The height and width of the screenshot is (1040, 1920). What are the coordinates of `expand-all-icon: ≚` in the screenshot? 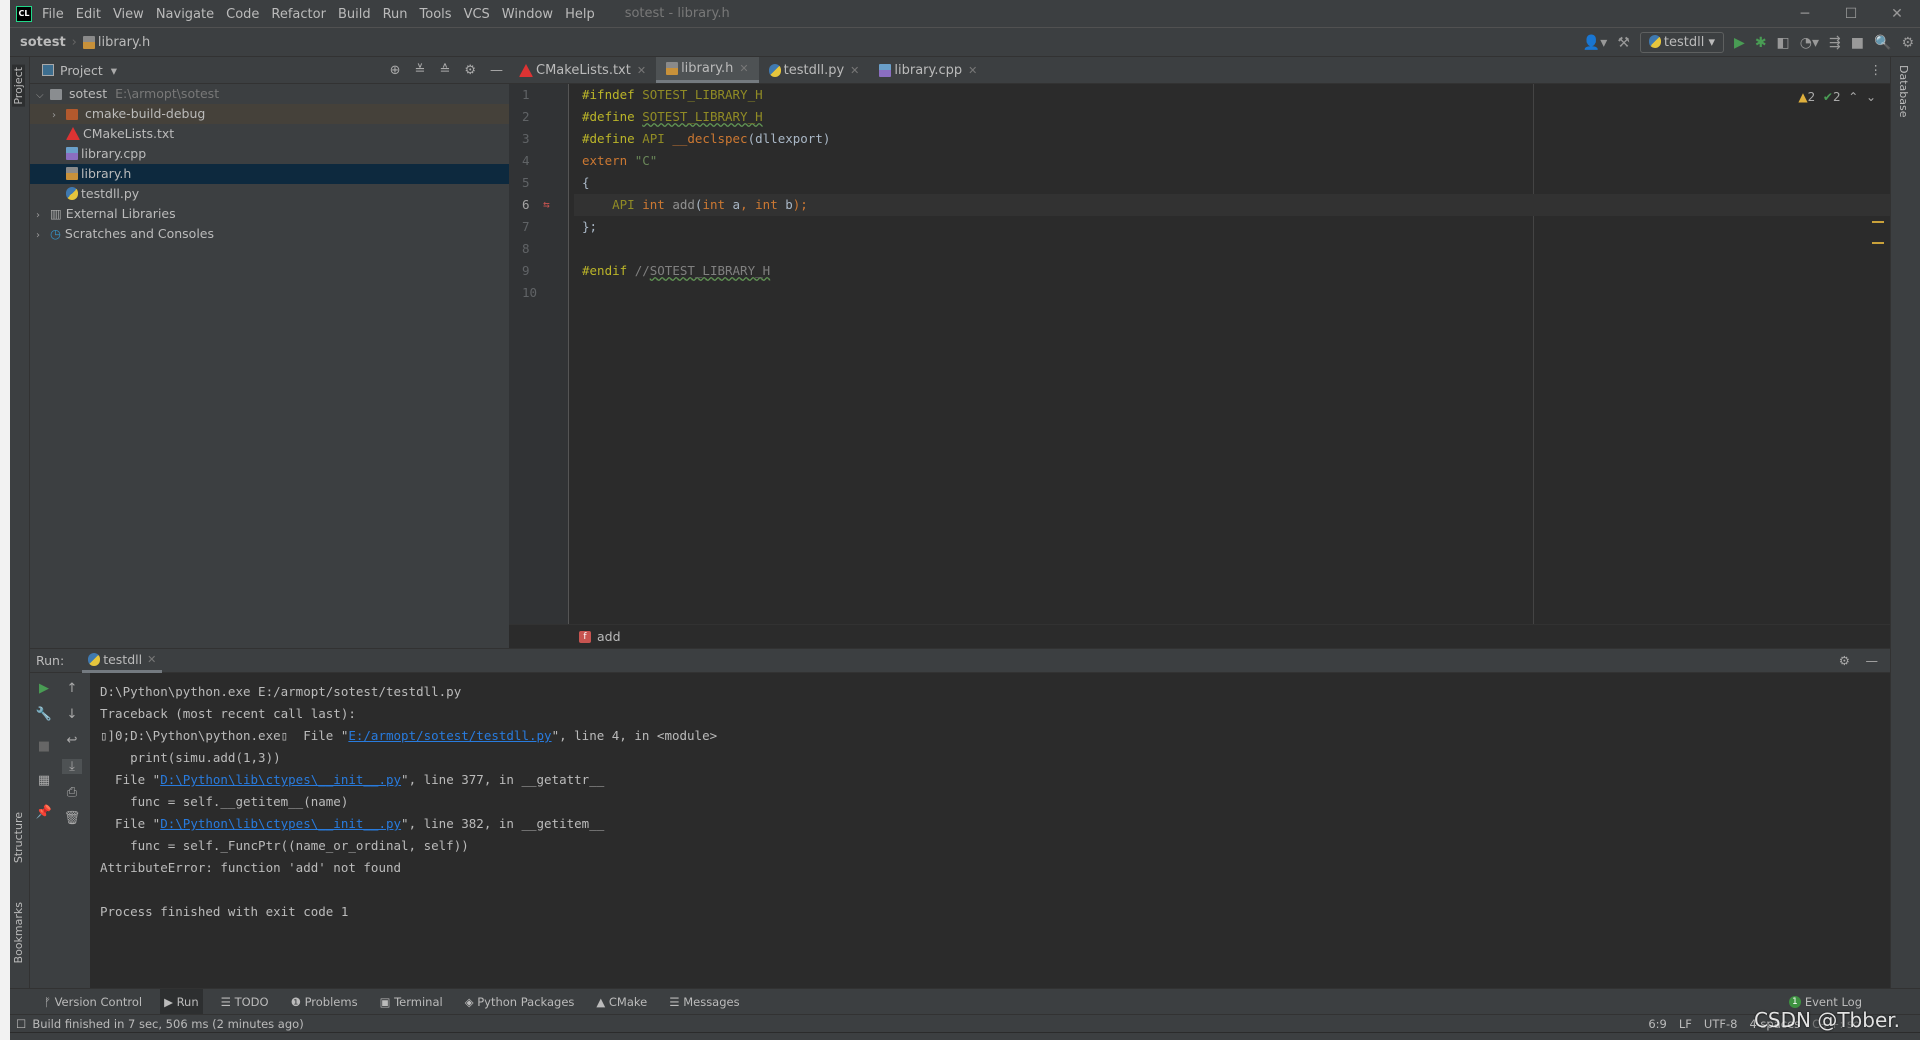 It's located at (420, 70).